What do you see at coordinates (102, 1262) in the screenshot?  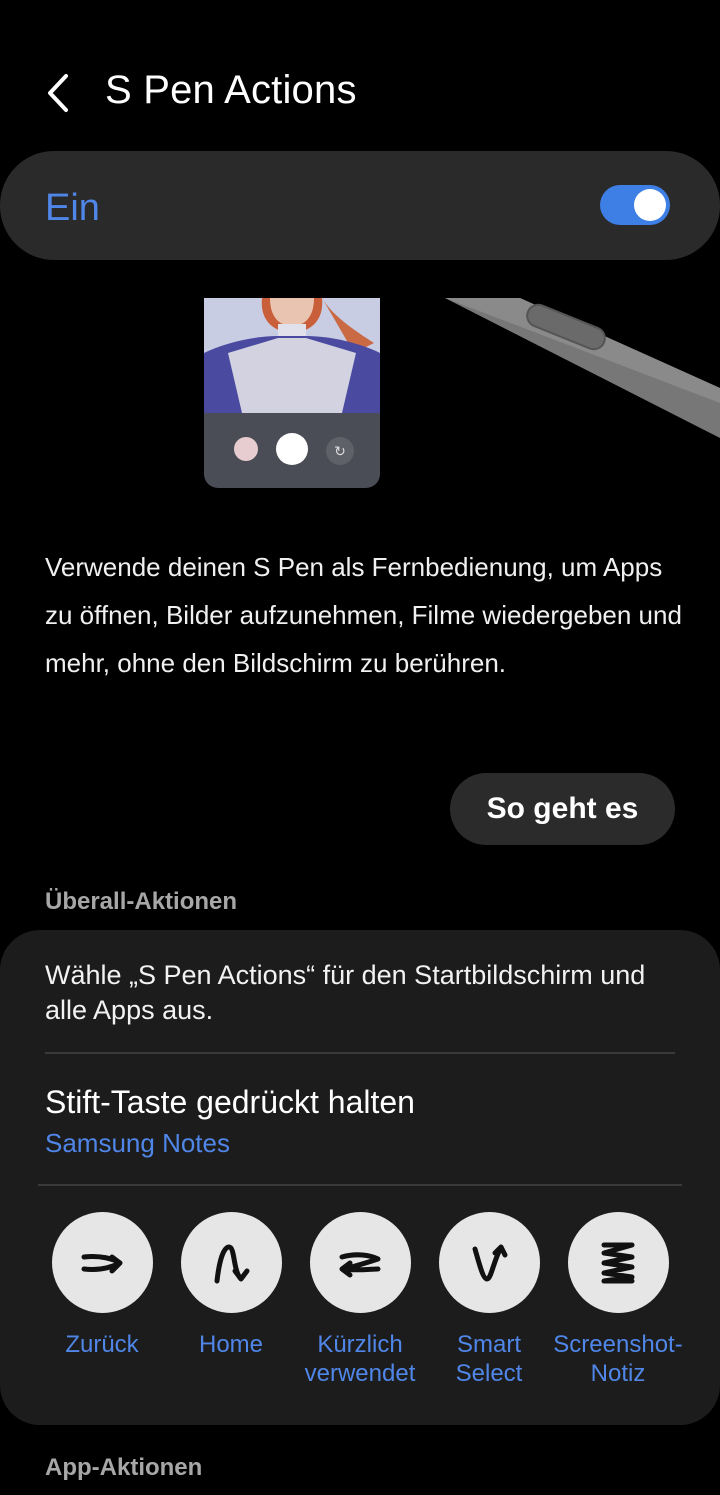 I see `back-gesture-icon` at bounding box center [102, 1262].